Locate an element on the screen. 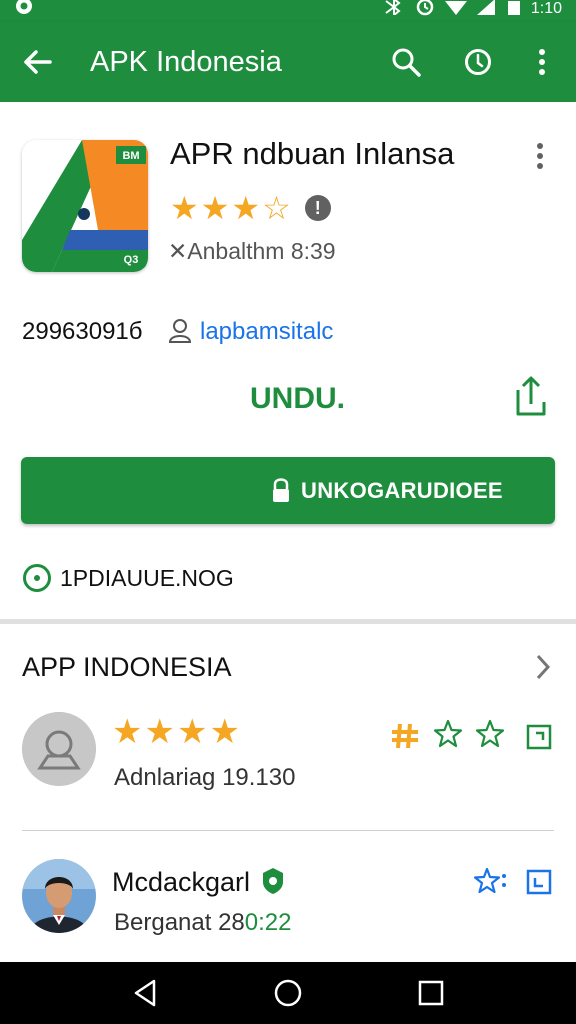 The height and width of the screenshot is (1024, 576). primary-install-button: UNKOGARUDIOEE is located at coordinates (288, 490).